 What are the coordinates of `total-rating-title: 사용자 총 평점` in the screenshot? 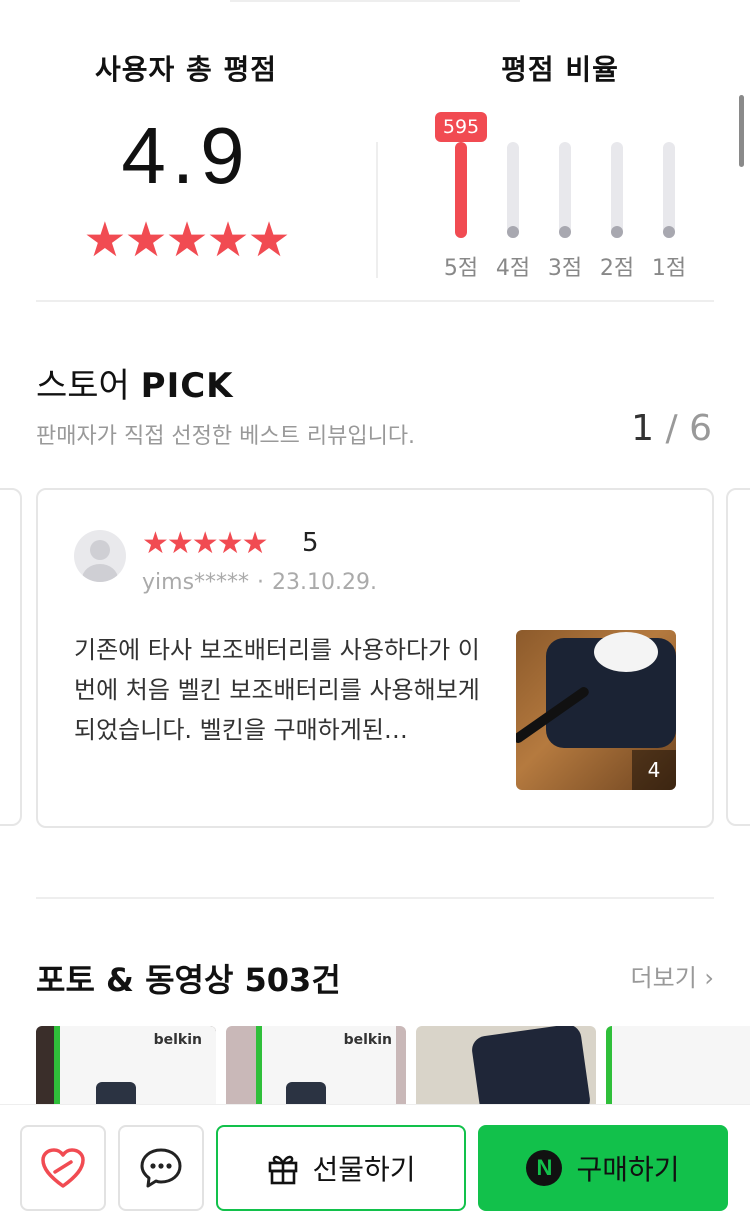 It's located at (186, 69).